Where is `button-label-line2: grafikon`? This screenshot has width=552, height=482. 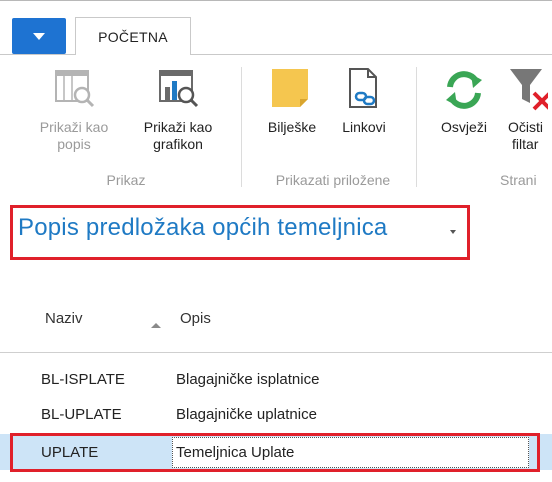
button-label-line2: grafikon is located at coordinates (178, 144).